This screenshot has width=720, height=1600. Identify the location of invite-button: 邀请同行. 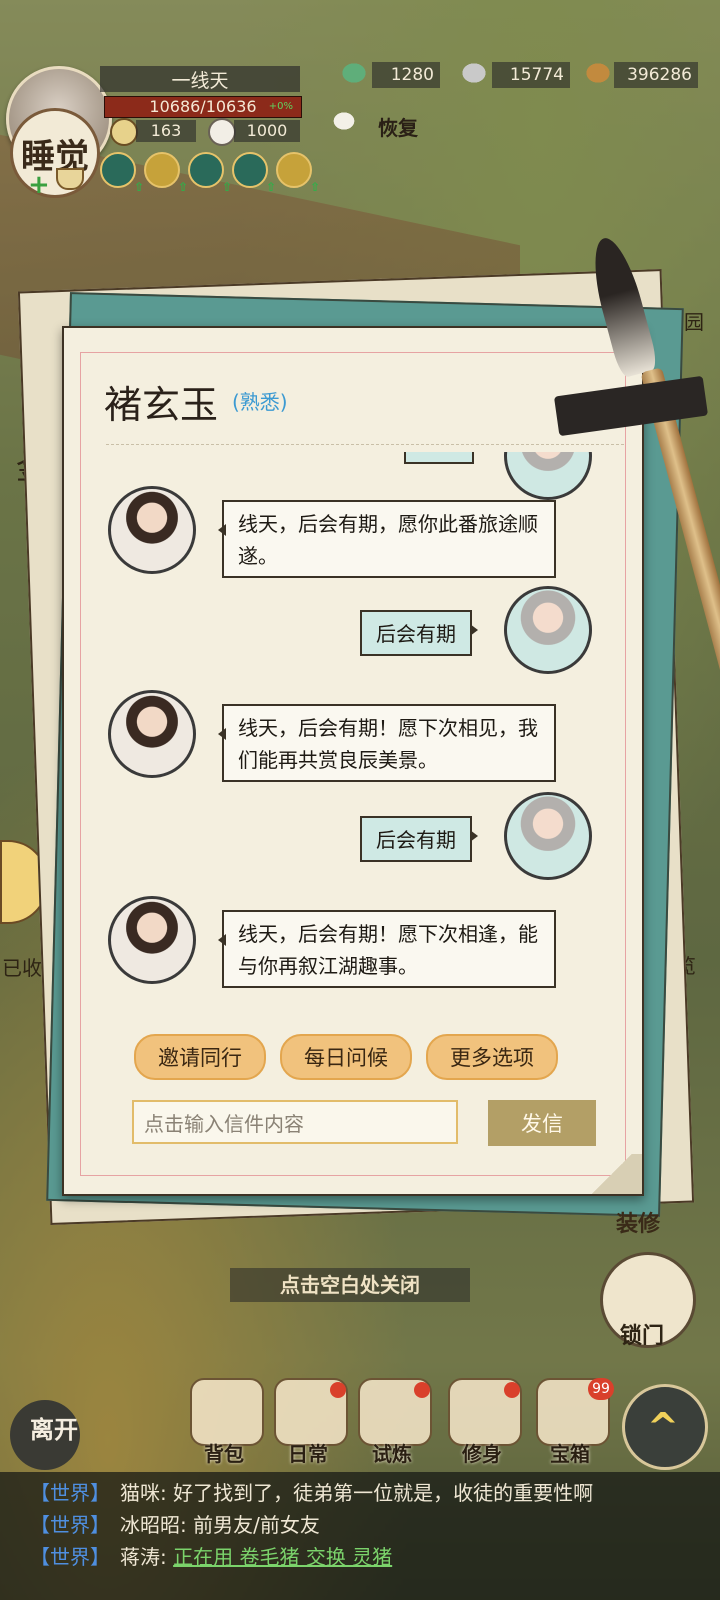
(200, 1057).